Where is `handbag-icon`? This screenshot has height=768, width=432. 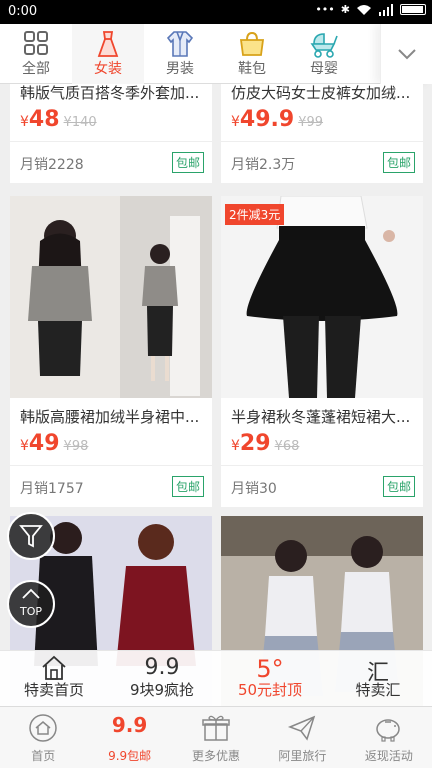 handbag-icon is located at coordinates (252, 41).